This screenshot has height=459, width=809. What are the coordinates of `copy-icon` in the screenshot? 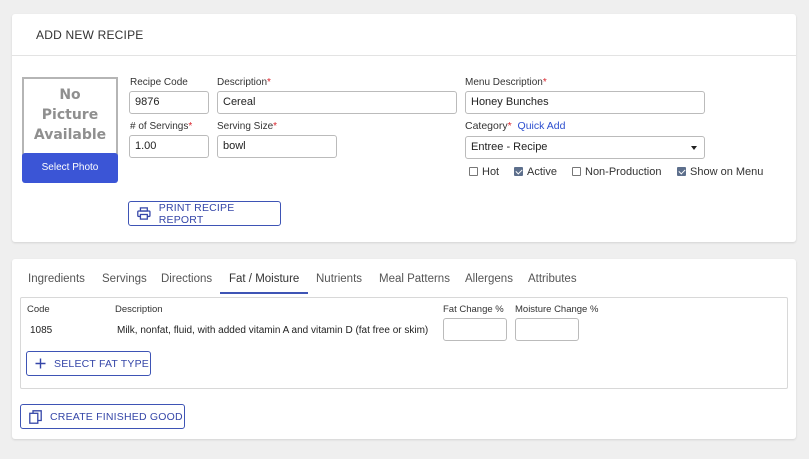 It's located at (35, 416).